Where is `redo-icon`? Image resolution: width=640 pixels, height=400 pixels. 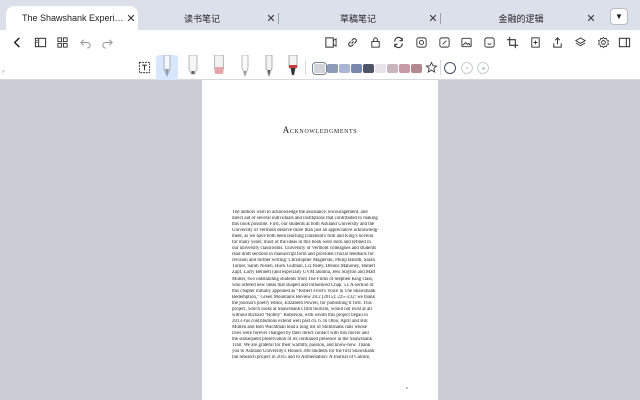
redo-icon is located at coordinates (107, 42).